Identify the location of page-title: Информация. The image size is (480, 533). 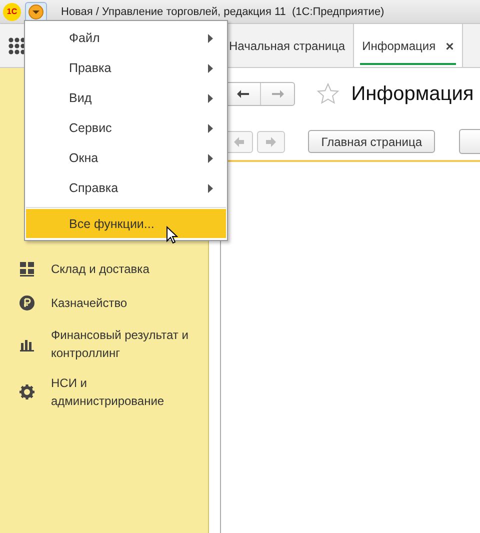
(412, 94).